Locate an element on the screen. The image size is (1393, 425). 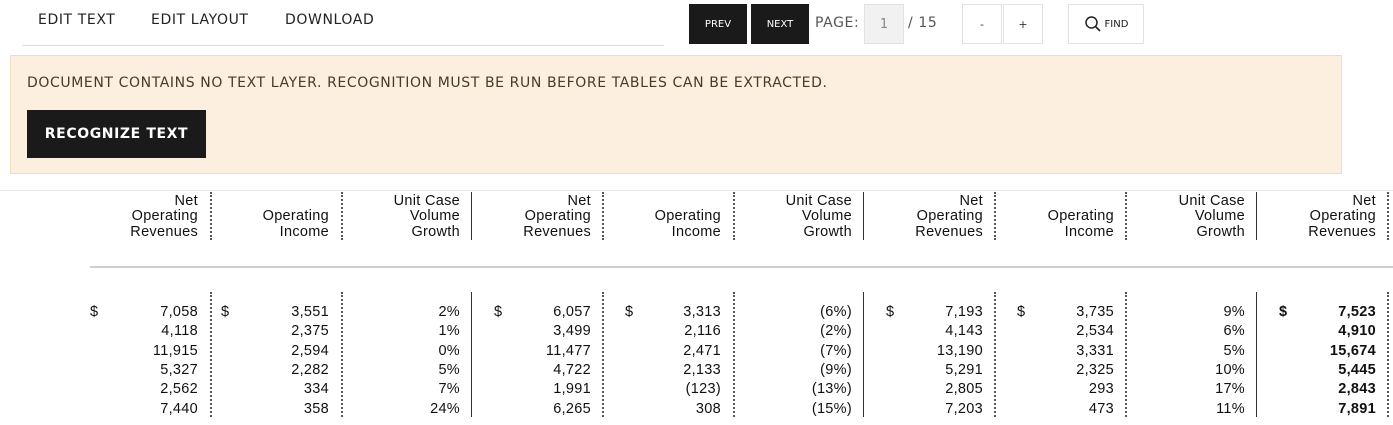
edit-text-tab: EDIT TEXT is located at coordinates (76, 20).